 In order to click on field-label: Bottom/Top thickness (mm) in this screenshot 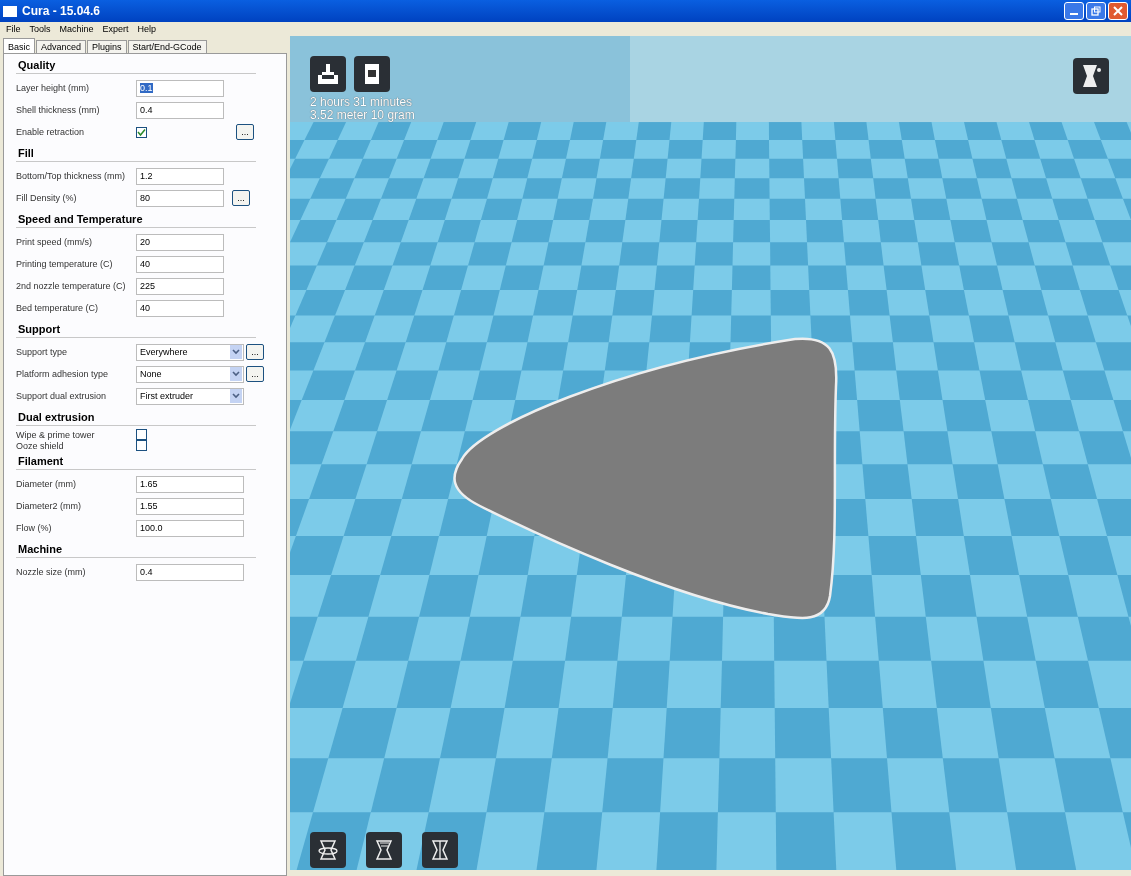, I will do `click(71, 176)`.